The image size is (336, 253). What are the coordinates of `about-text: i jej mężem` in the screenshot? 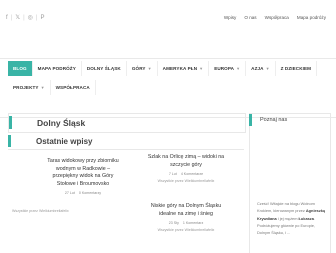 It's located at (287, 218).